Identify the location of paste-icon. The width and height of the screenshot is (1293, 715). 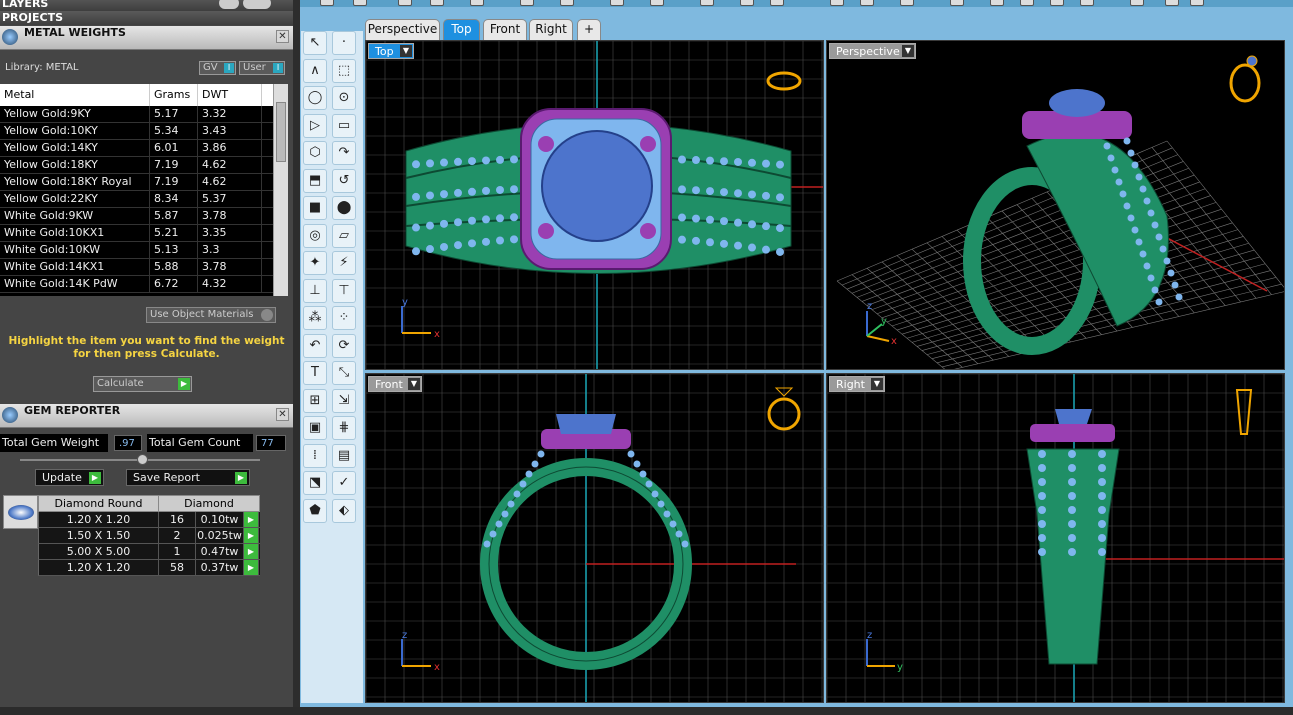
(567, 3).